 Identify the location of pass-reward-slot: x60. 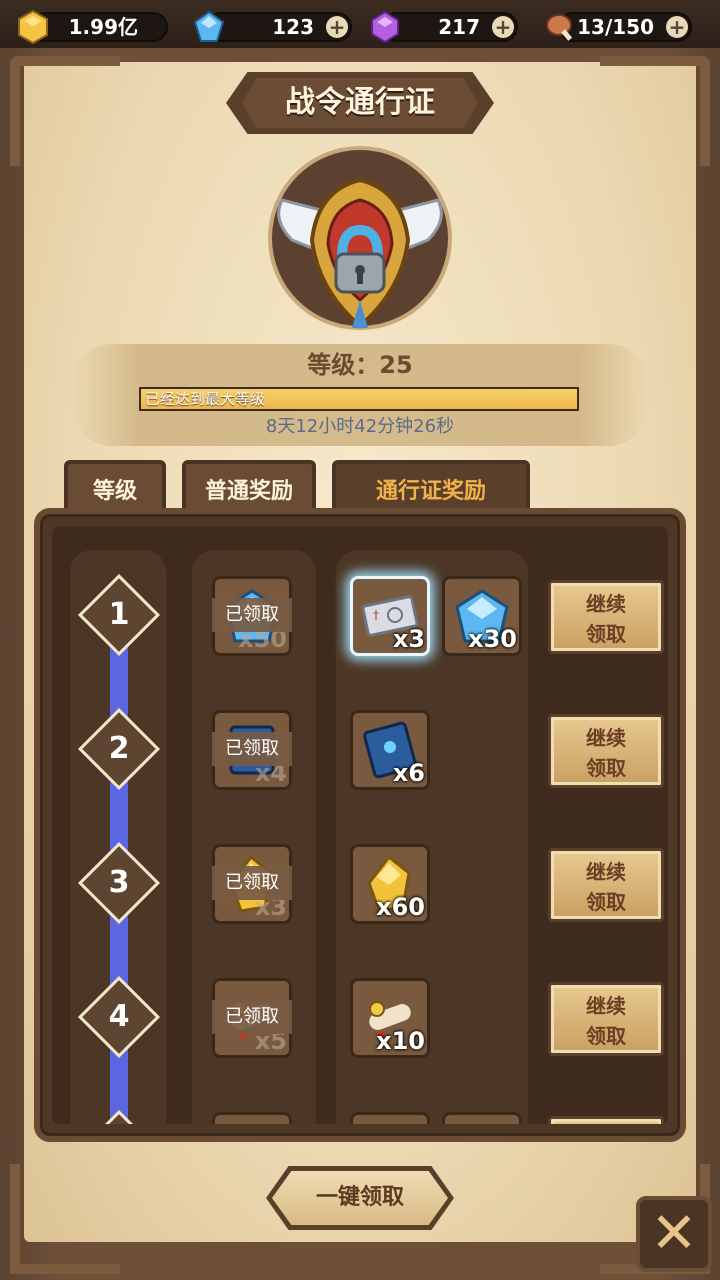
(390, 884).